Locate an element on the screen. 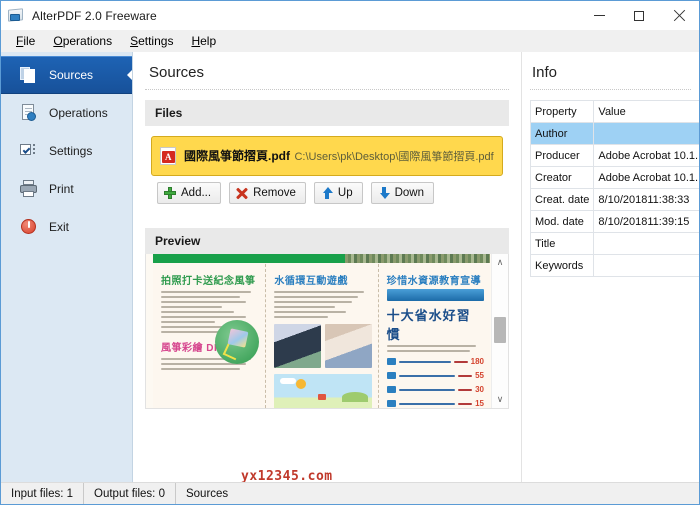 The height and width of the screenshot is (505, 700). info-value-author is located at coordinates (646, 133).